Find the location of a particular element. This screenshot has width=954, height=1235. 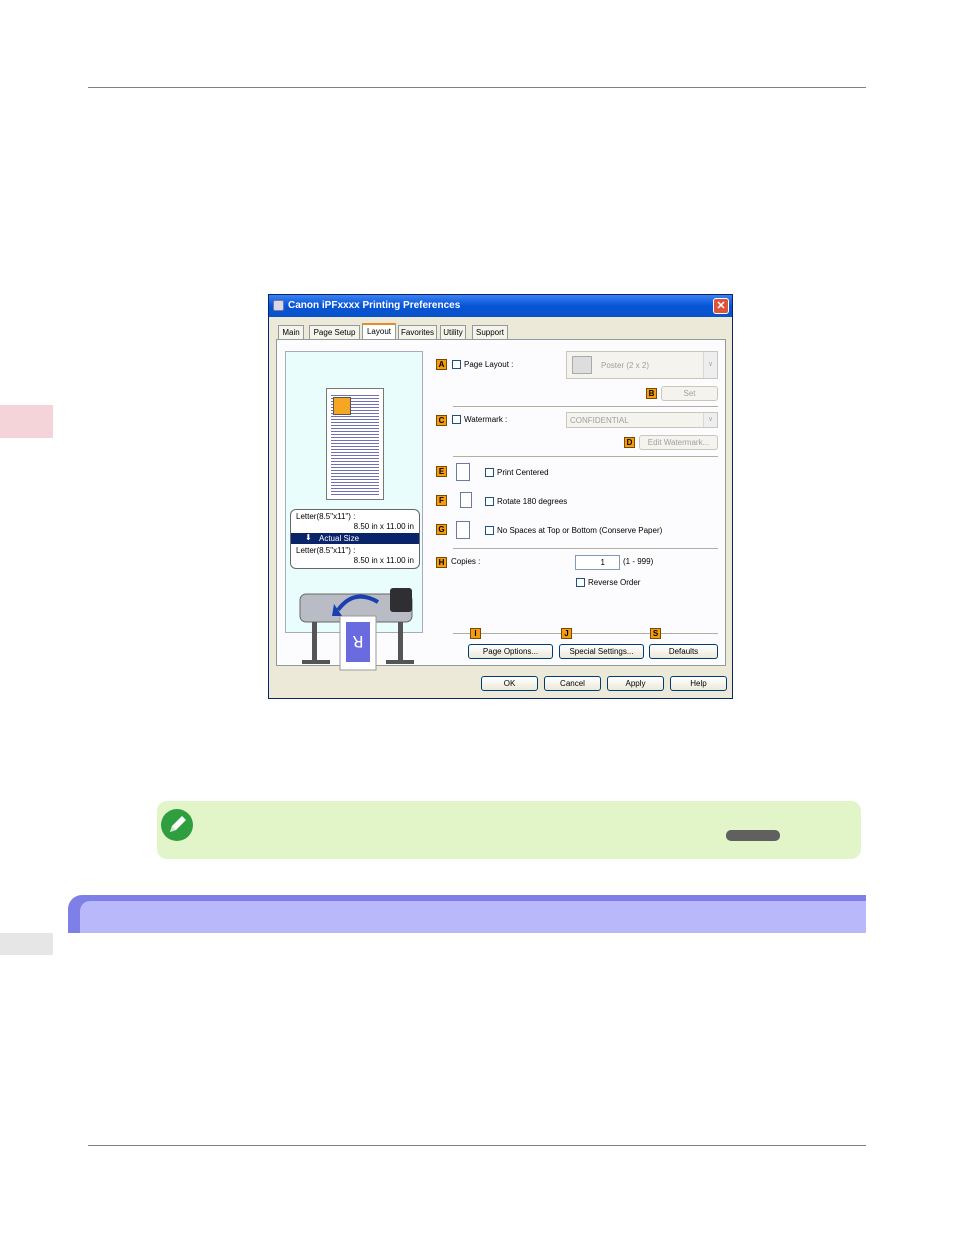

rotate-label: Rotate 180 degrees is located at coordinates (532, 501).